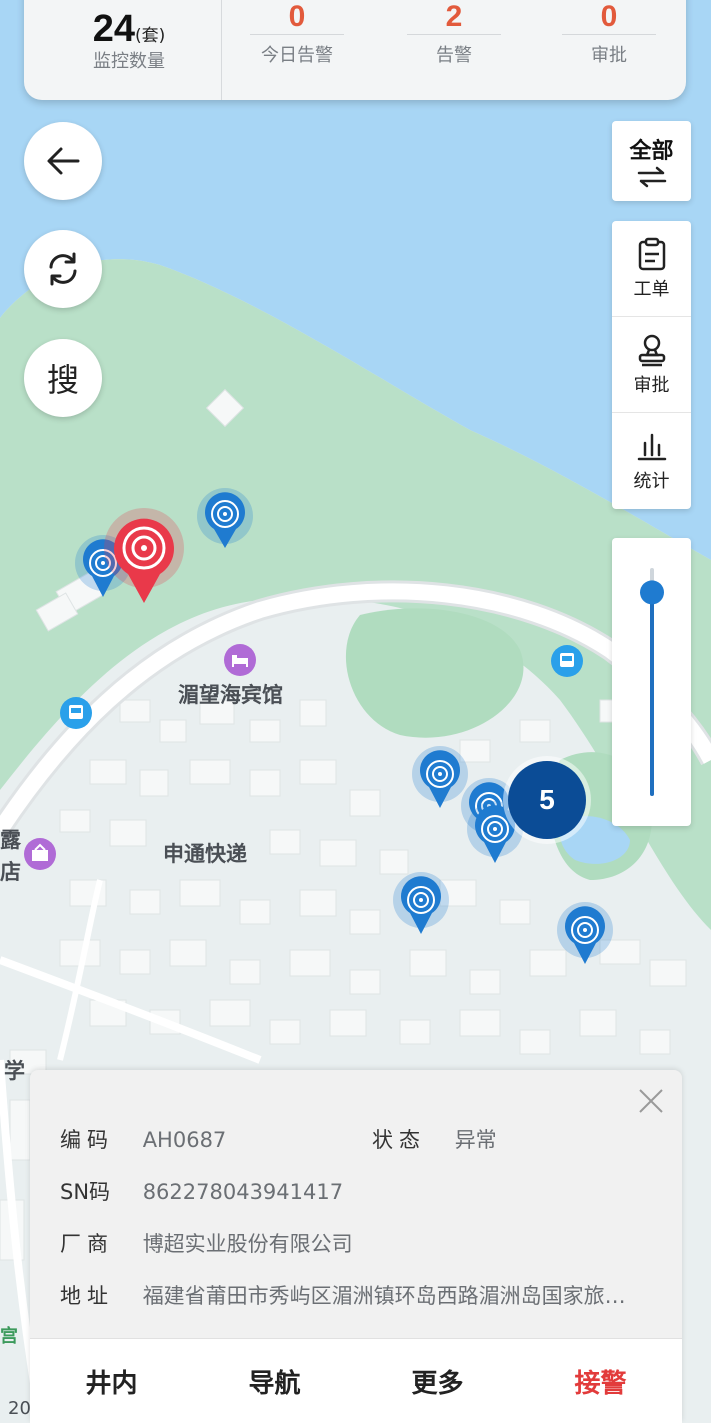 This screenshot has width=711, height=1423. What do you see at coordinates (651, 151) in the screenshot?
I see `filter-label: 全部` at bounding box center [651, 151].